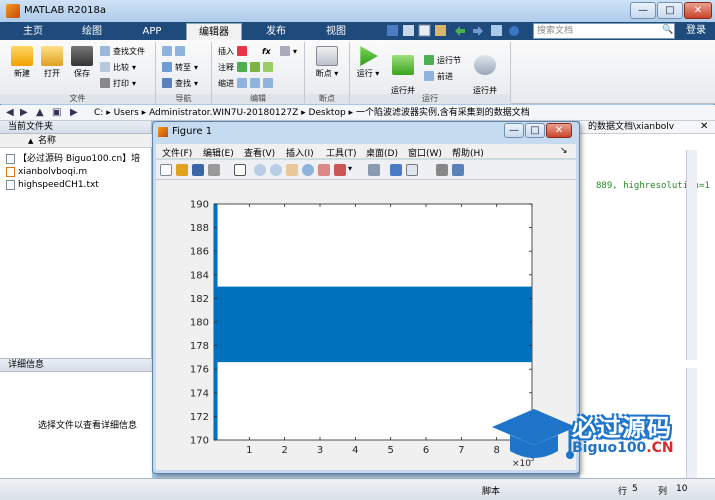 Image resolution: width=715 pixels, height=500 pixels. I want to click on save-figure-icon, so click(198, 170).